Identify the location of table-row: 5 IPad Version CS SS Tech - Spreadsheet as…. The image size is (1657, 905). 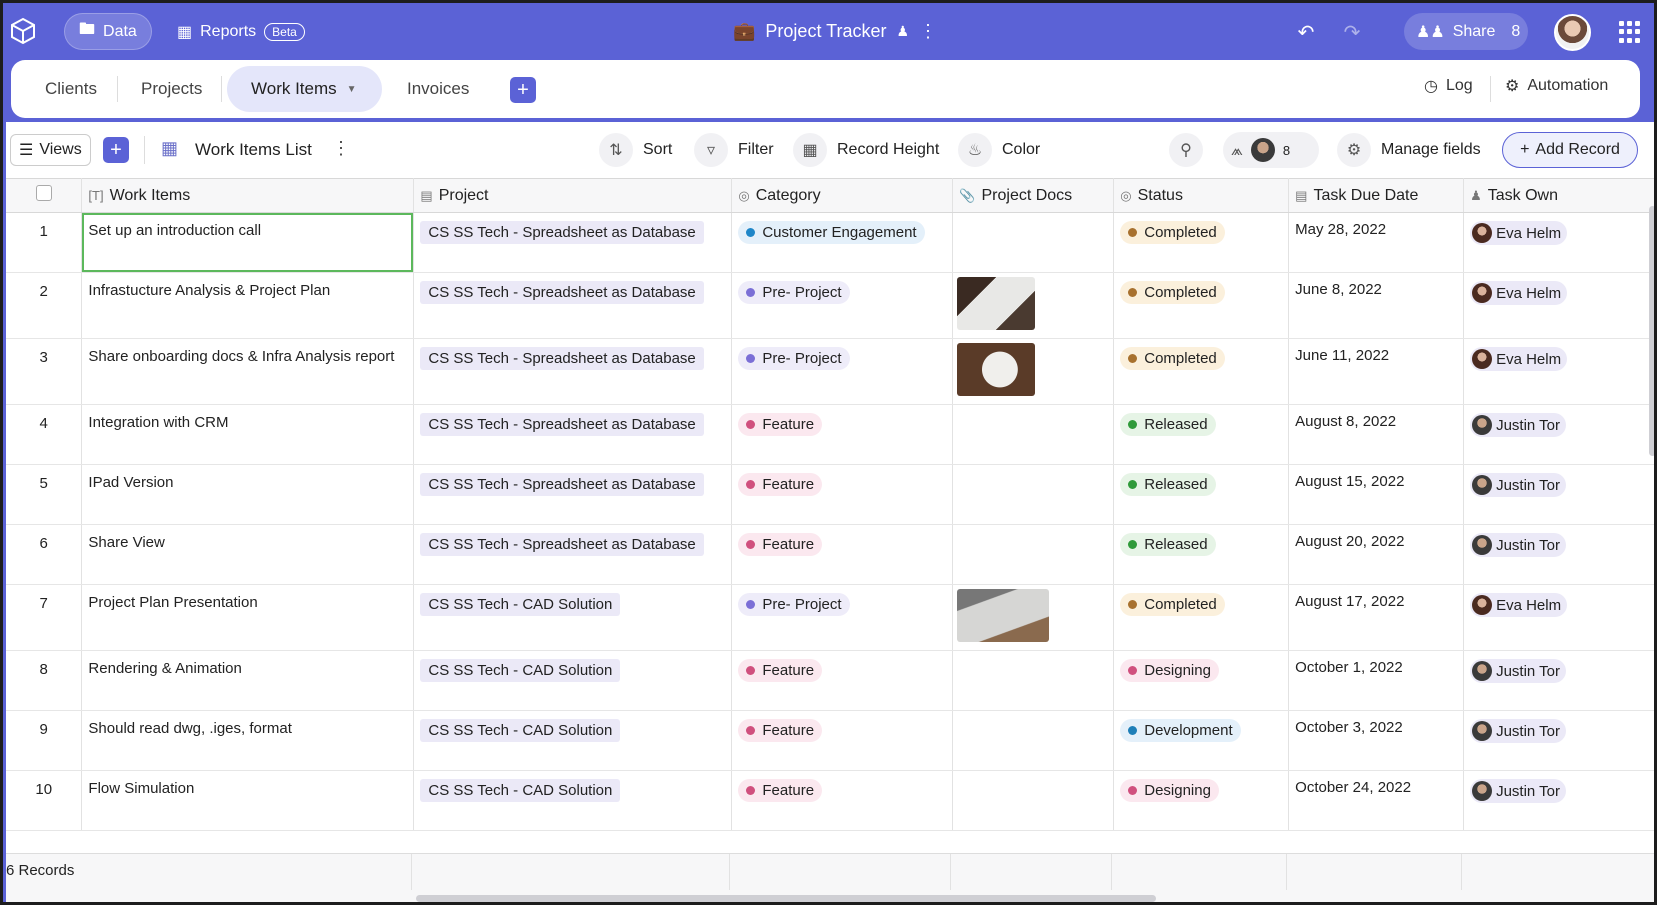
(830, 494).